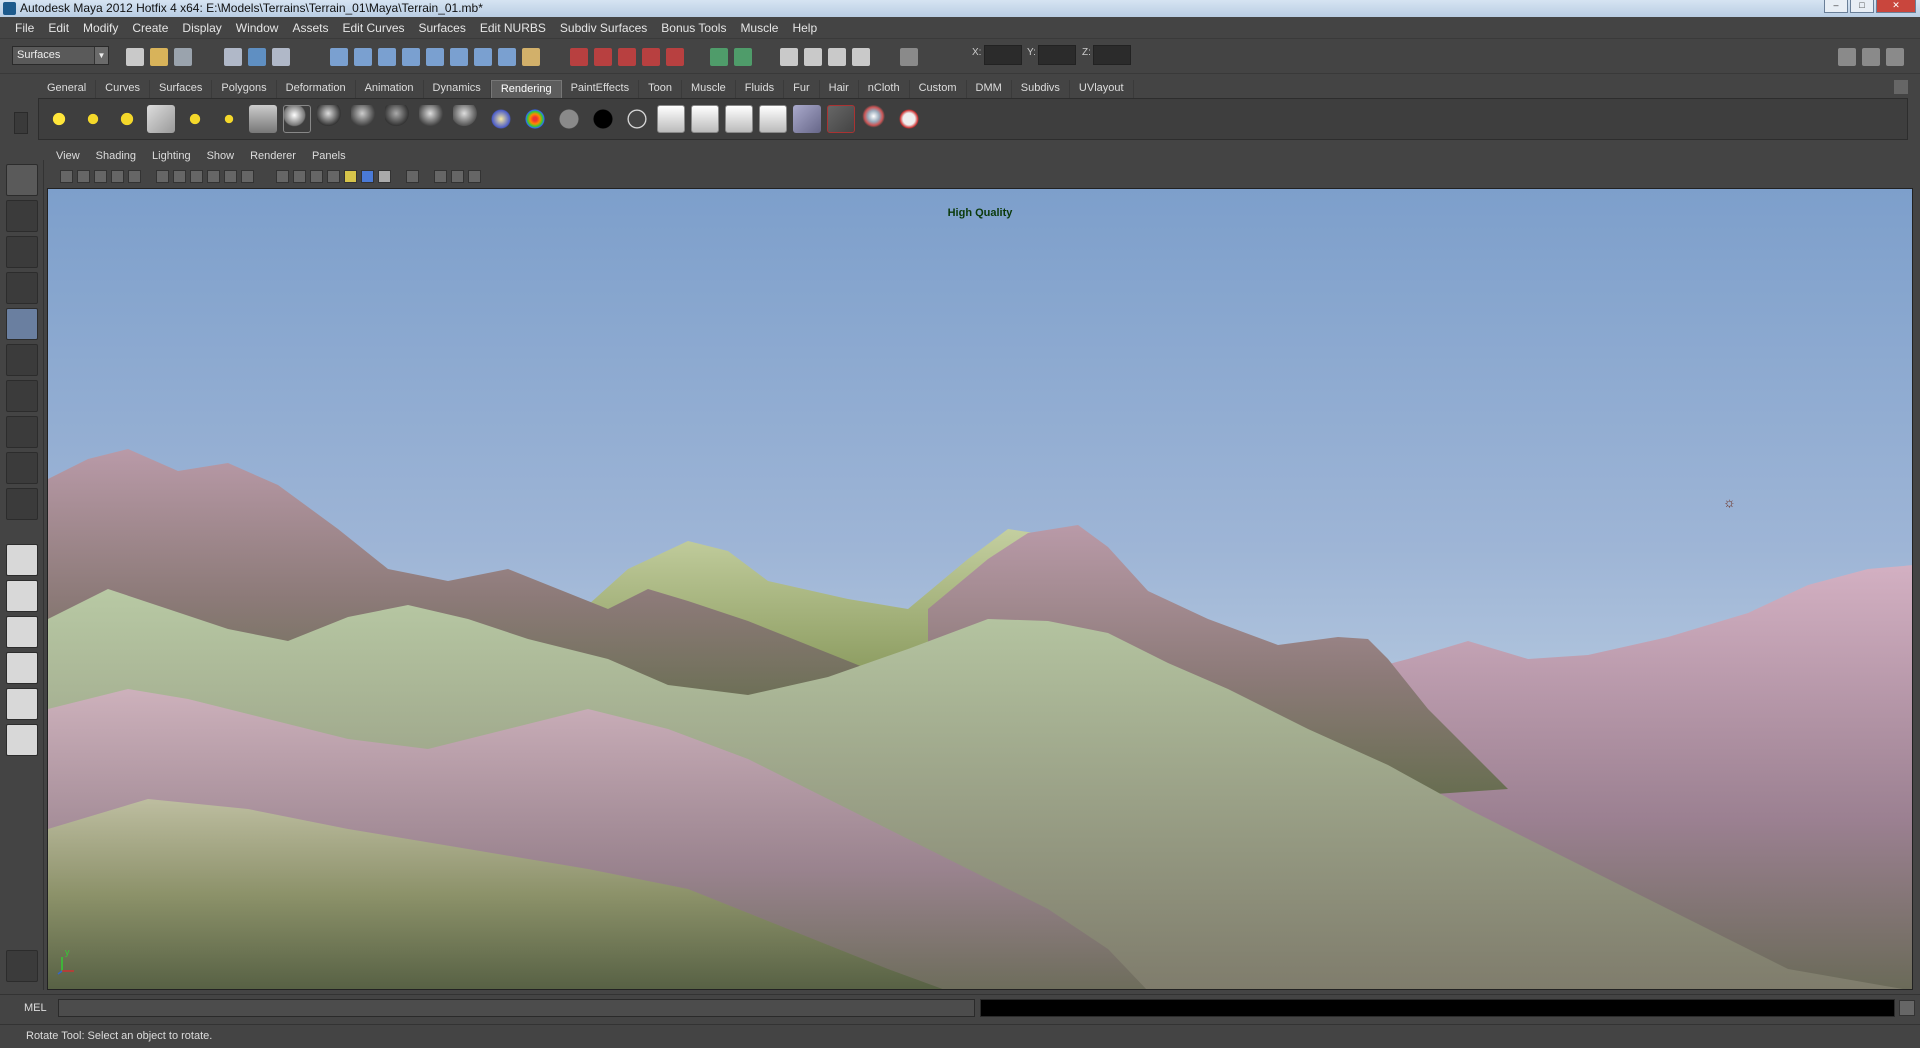 Image resolution: width=1920 pixels, height=1048 pixels. I want to click on menu-edit-nurbs: Edit NURBS, so click(513, 28).